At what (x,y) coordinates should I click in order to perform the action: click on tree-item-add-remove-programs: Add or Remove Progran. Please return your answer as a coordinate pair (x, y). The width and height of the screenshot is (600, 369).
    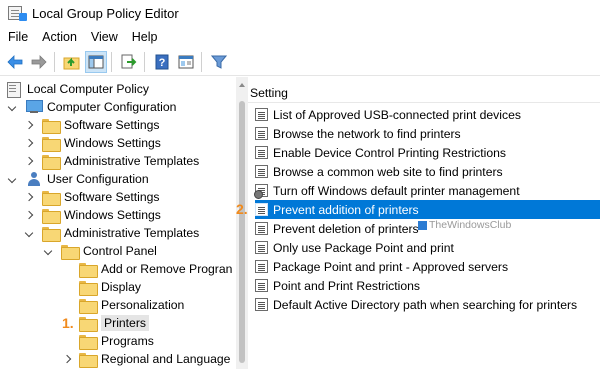
    Looking at the image, I should click on (155, 269).